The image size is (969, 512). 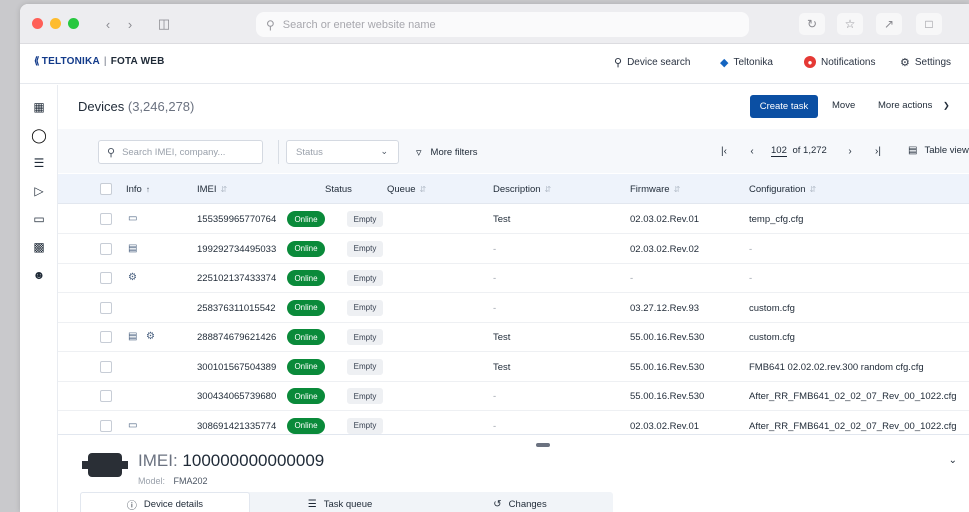 I want to click on column-header-configuration: Configuration ⇵, so click(x=782, y=189).